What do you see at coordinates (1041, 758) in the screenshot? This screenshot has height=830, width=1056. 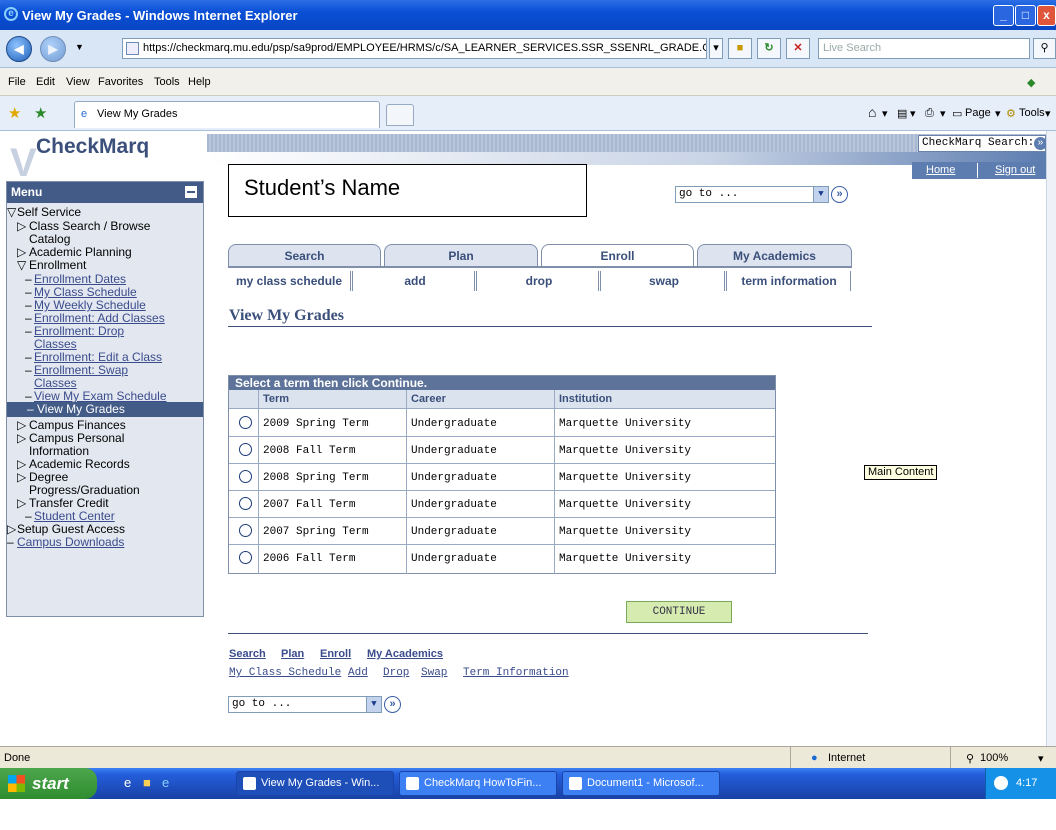 I see `zoom-dropdown-icon: ▾` at bounding box center [1041, 758].